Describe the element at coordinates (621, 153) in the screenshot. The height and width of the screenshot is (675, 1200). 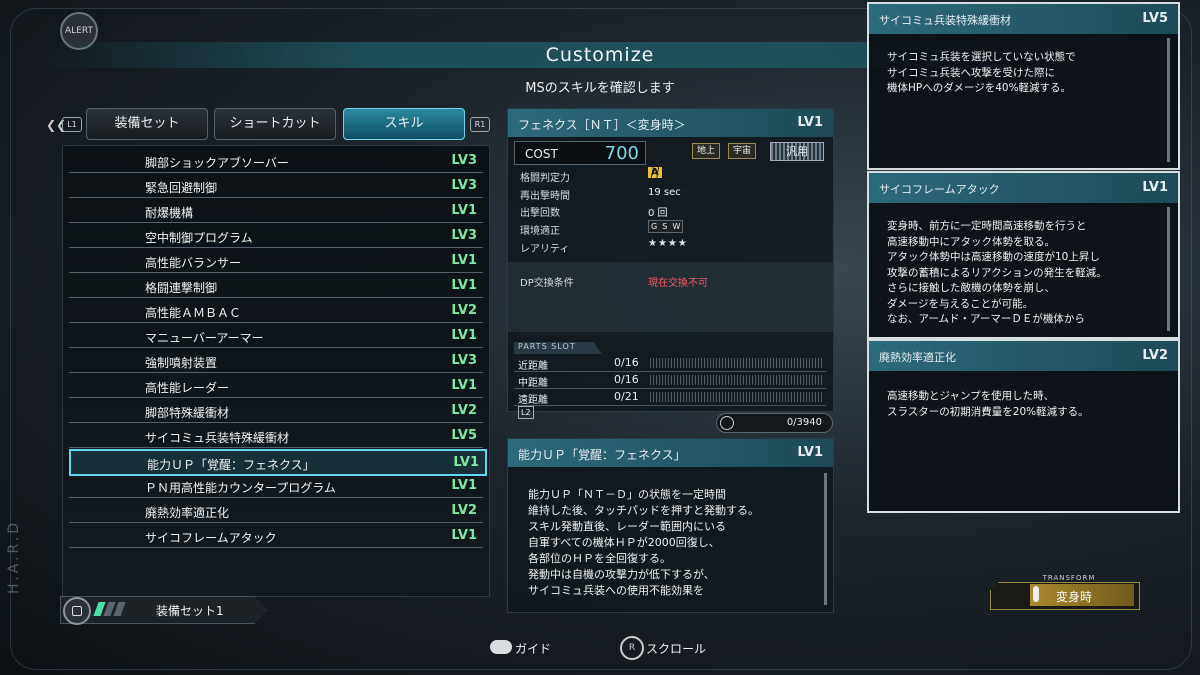
I see `cost-value: 700` at that location.